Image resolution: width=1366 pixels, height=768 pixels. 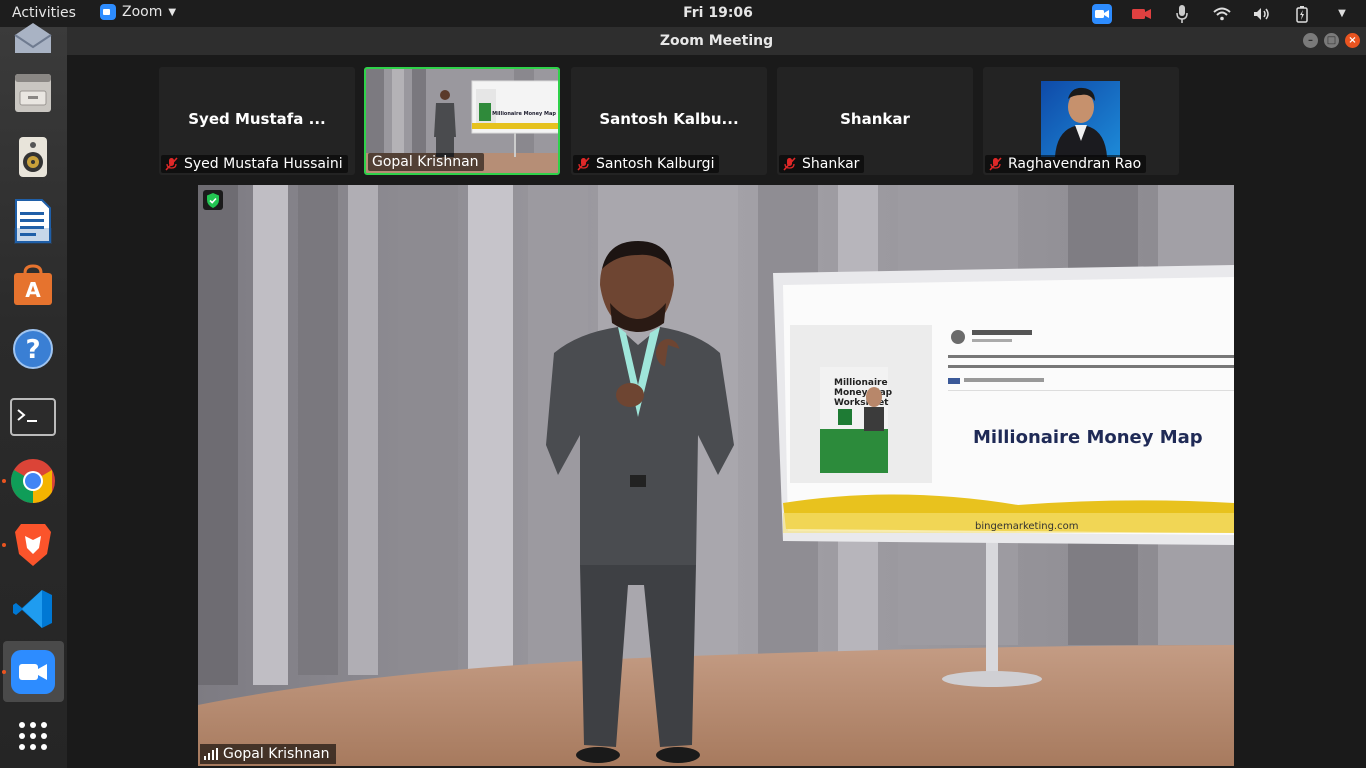 I want to click on participant-label: Santosh Kalburgi, so click(x=646, y=164).